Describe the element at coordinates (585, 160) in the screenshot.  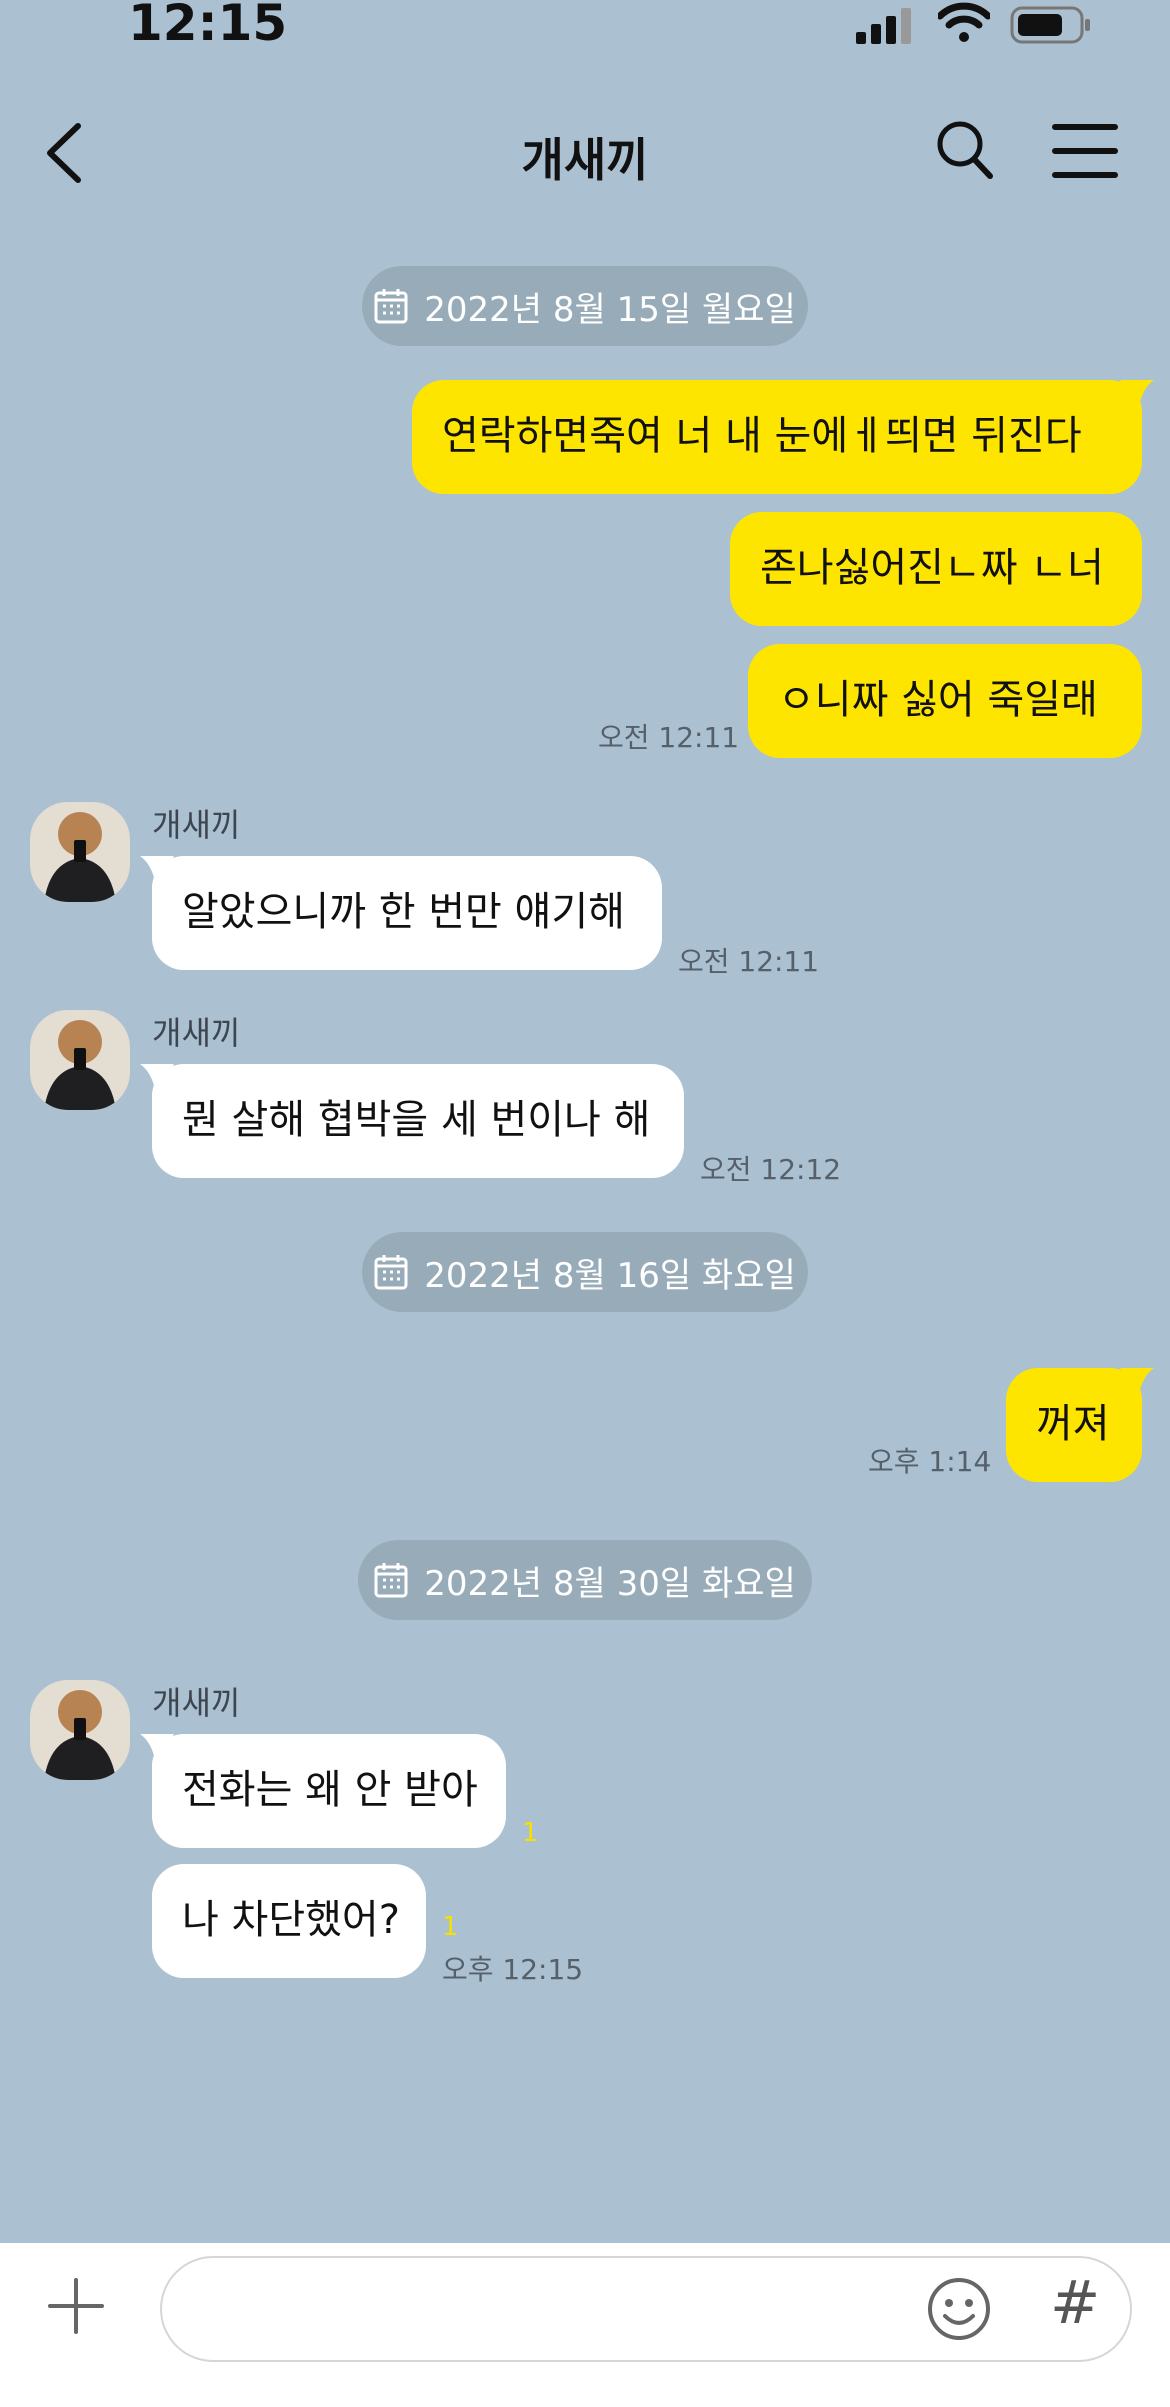
I see `chat-title: 개새끼` at that location.